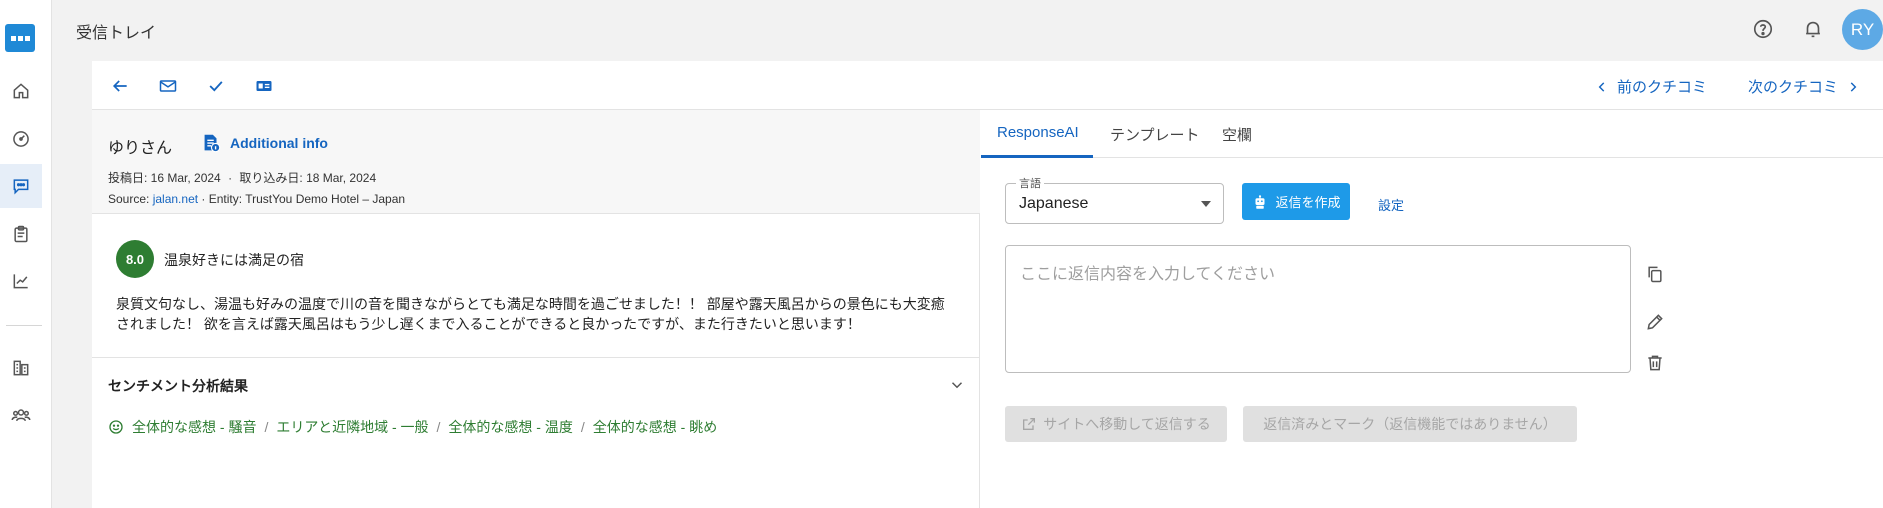 The height and width of the screenshot is (508, 1883). I want to click on help-icon, so click(1763, 29).